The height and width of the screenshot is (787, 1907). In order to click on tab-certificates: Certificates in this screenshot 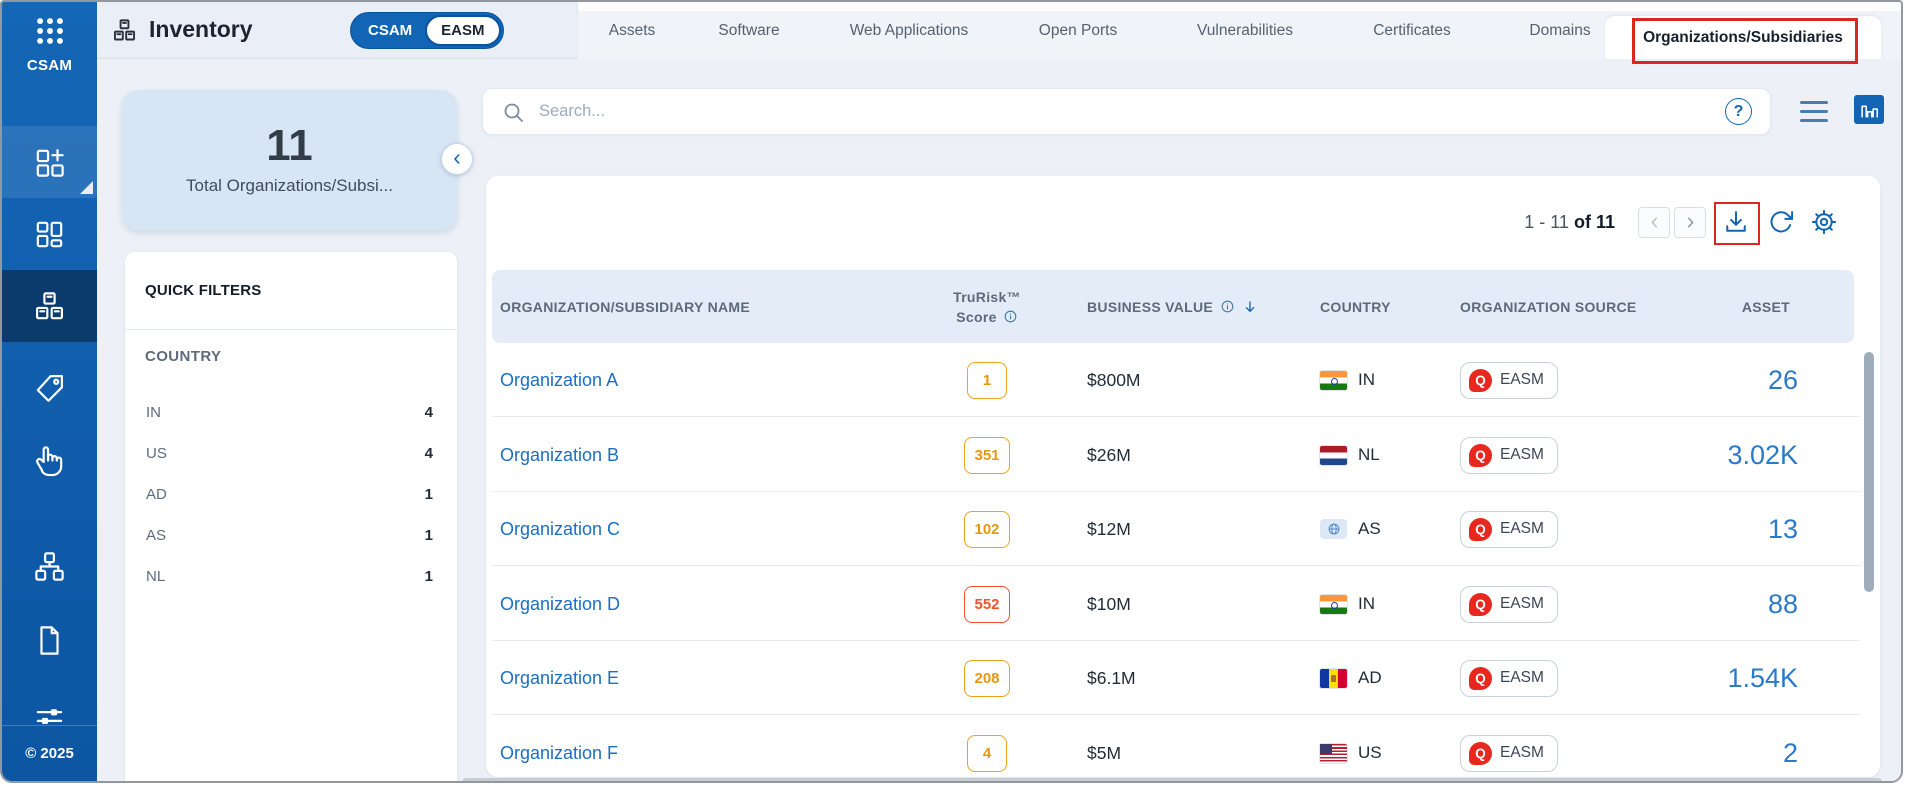, I will do `click(1412, 30)`.